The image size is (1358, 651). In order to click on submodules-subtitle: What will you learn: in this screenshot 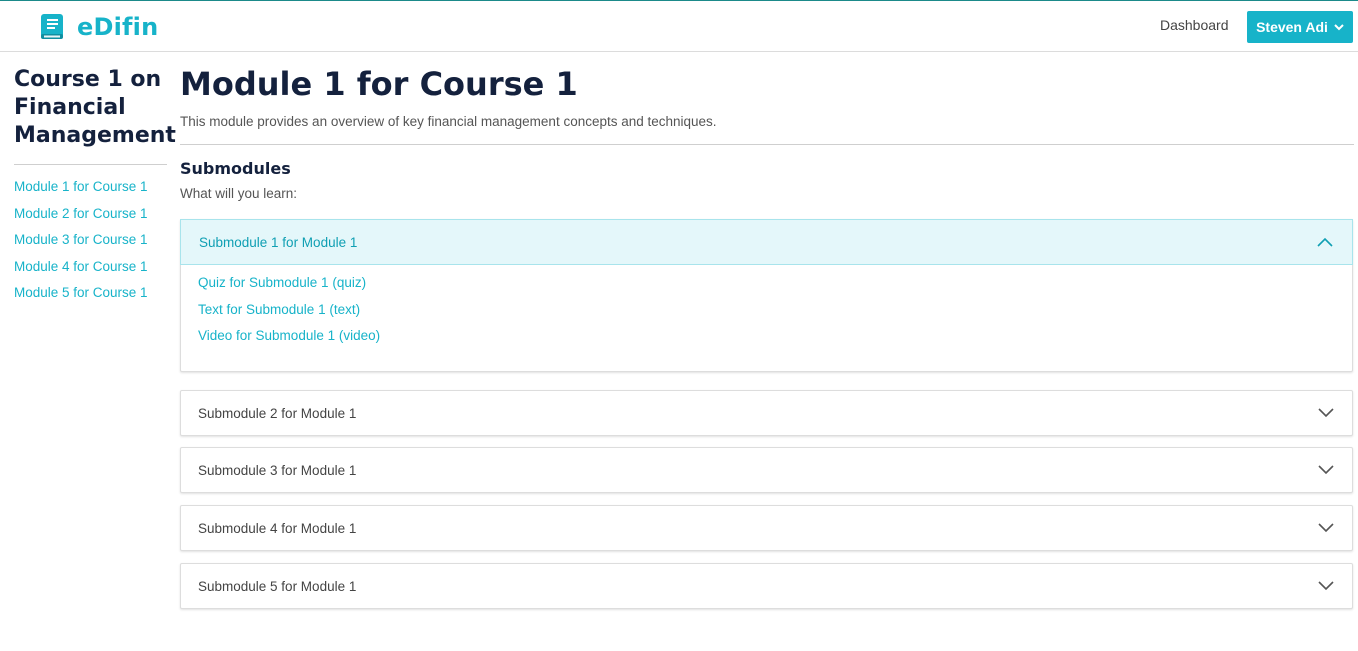, I will do `click(239, 193)`.